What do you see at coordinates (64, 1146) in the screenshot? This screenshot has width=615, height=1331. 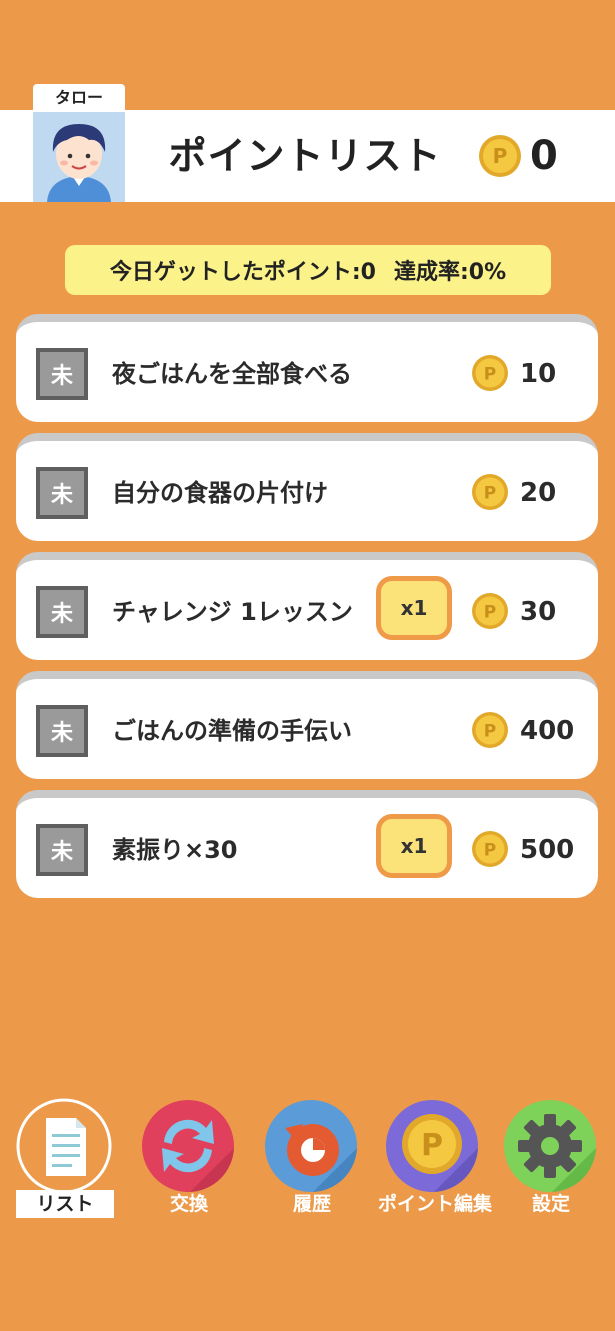 I see `document-icon` at bounding box center [64, 1146].